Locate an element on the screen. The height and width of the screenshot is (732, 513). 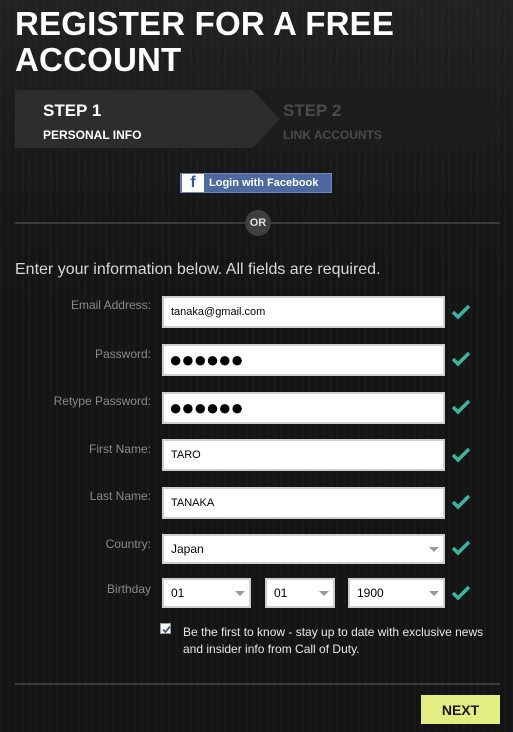
step-1-tab: STEP 1 PERSONAL INFO is located at coordinates (147, 119).